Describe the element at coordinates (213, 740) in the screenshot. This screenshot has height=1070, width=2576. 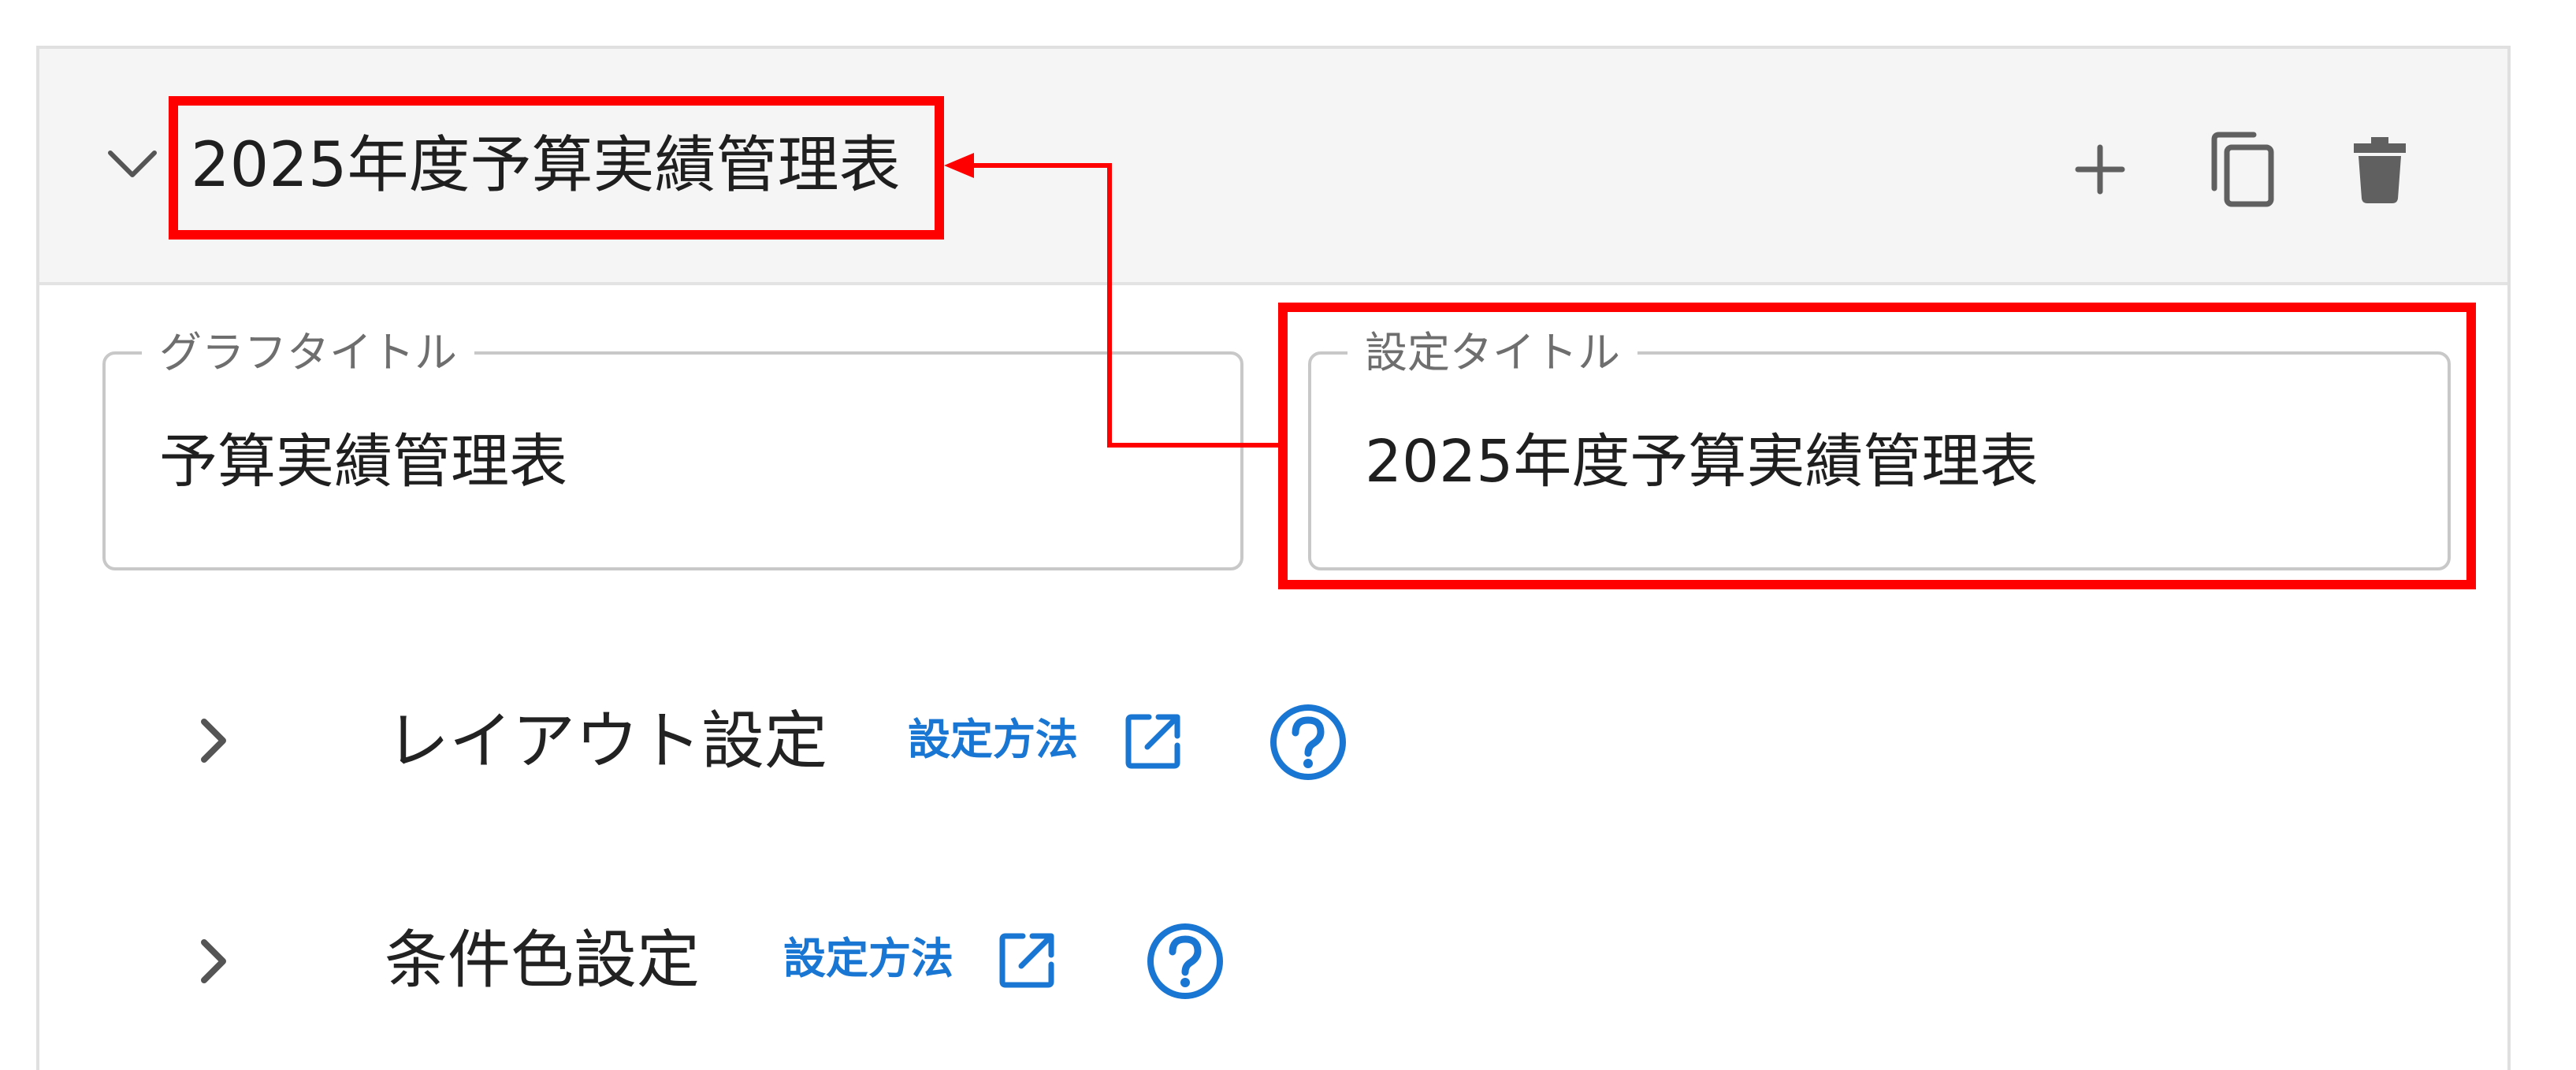
I see `expand-layout-chevron-right-icon` at that location.